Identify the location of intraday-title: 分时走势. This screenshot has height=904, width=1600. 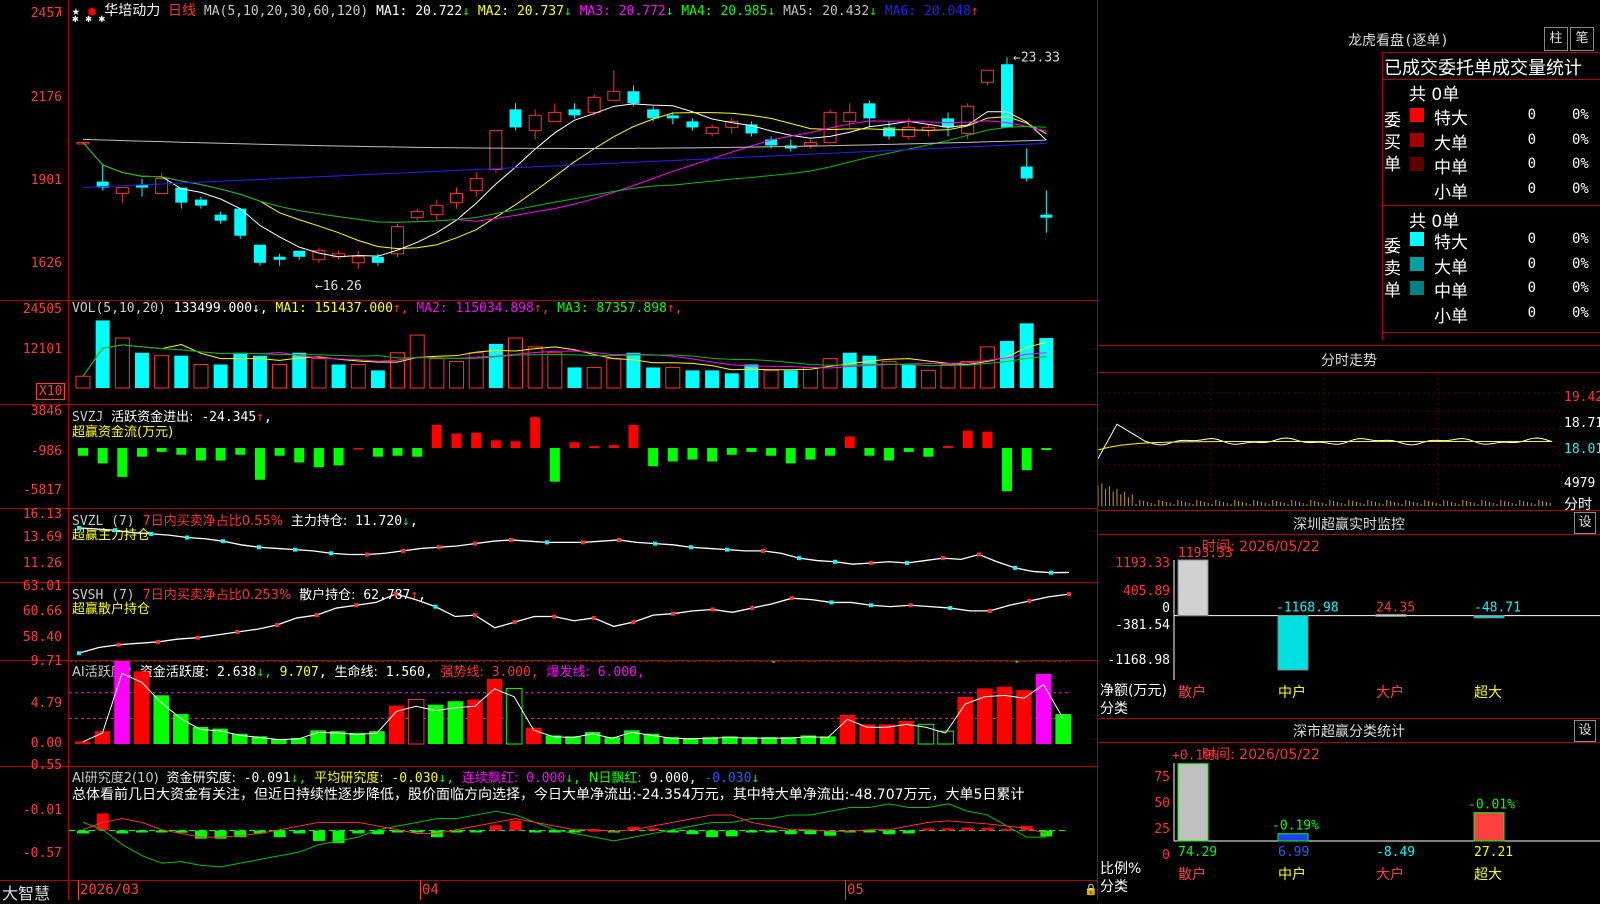
(1349, 361).